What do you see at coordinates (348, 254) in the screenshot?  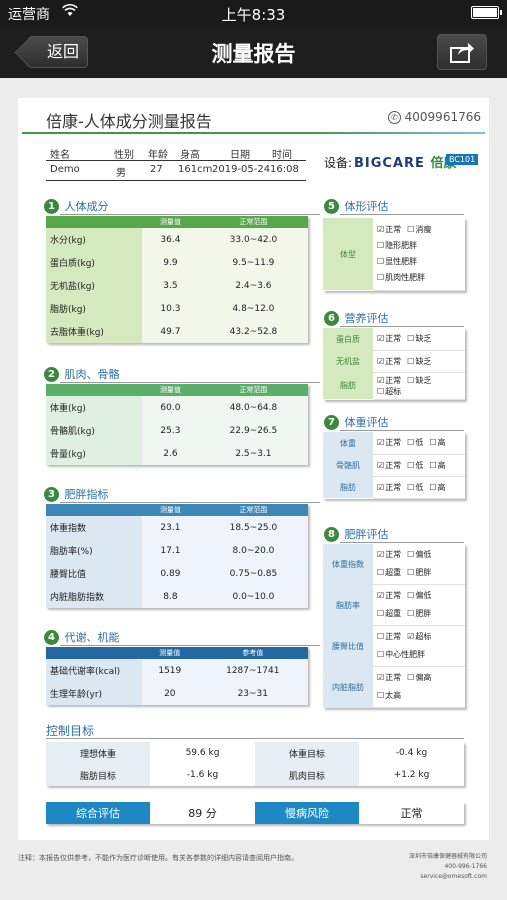 I see `row-label: 体型` at bounding box center [348, 254].